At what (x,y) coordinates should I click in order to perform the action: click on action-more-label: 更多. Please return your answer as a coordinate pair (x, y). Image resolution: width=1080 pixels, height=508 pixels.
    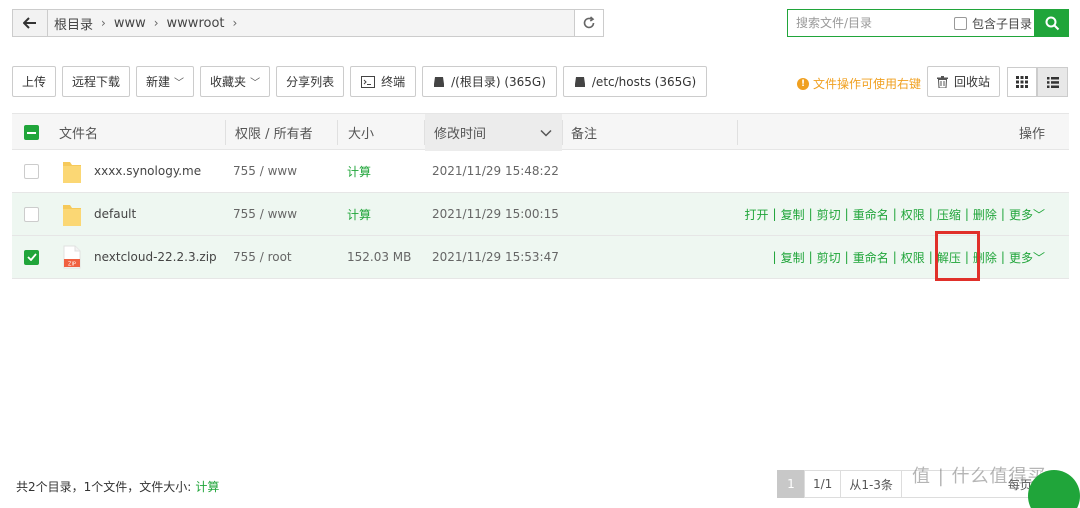
    Looking at the image, I should click on (1020, 257).